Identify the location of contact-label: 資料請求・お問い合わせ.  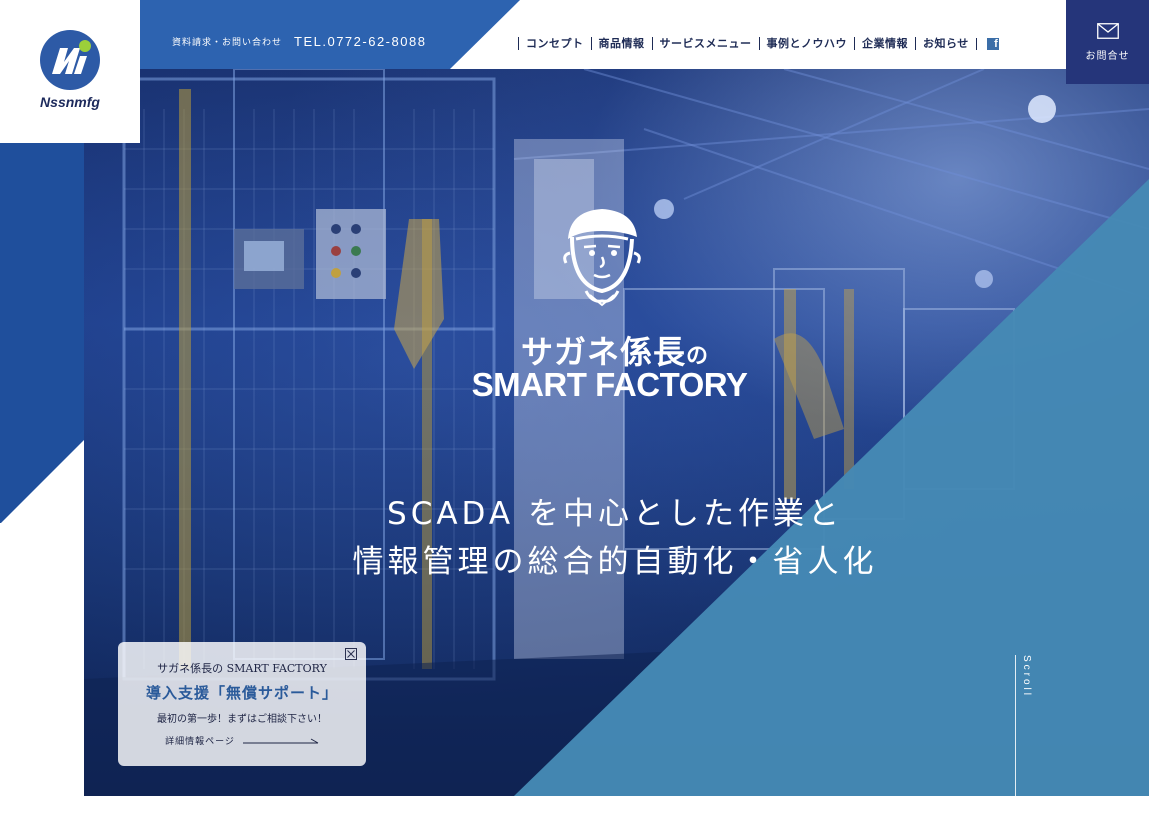
(227, 43).